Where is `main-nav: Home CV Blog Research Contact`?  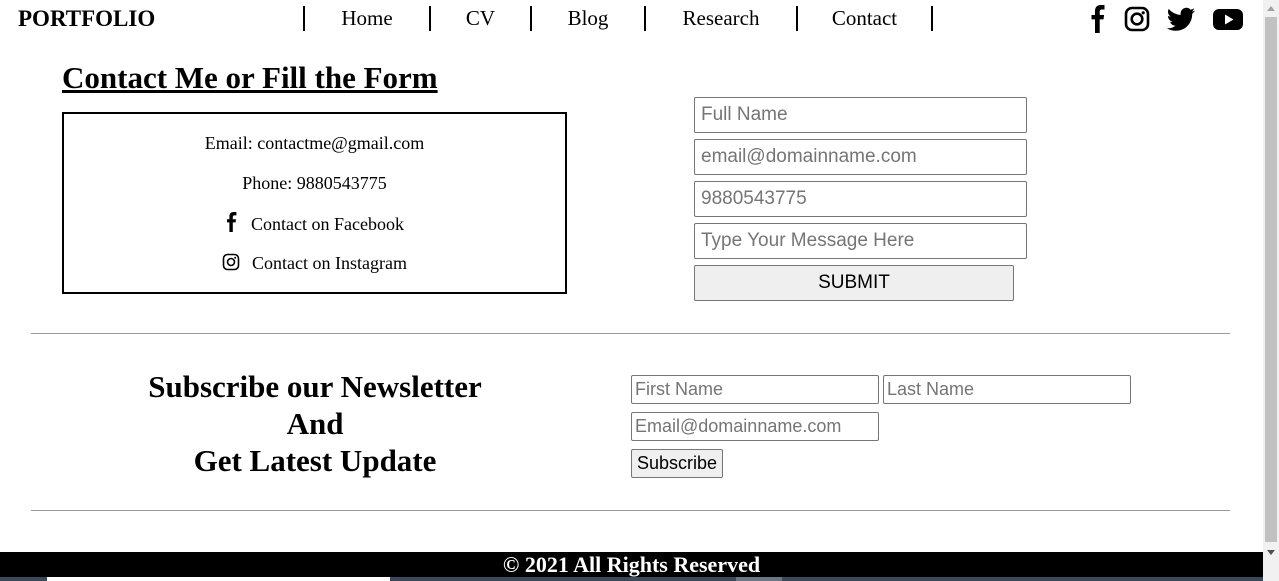
main-nav: Home CV Blog Research Contact is located at coordinates (618, 18).